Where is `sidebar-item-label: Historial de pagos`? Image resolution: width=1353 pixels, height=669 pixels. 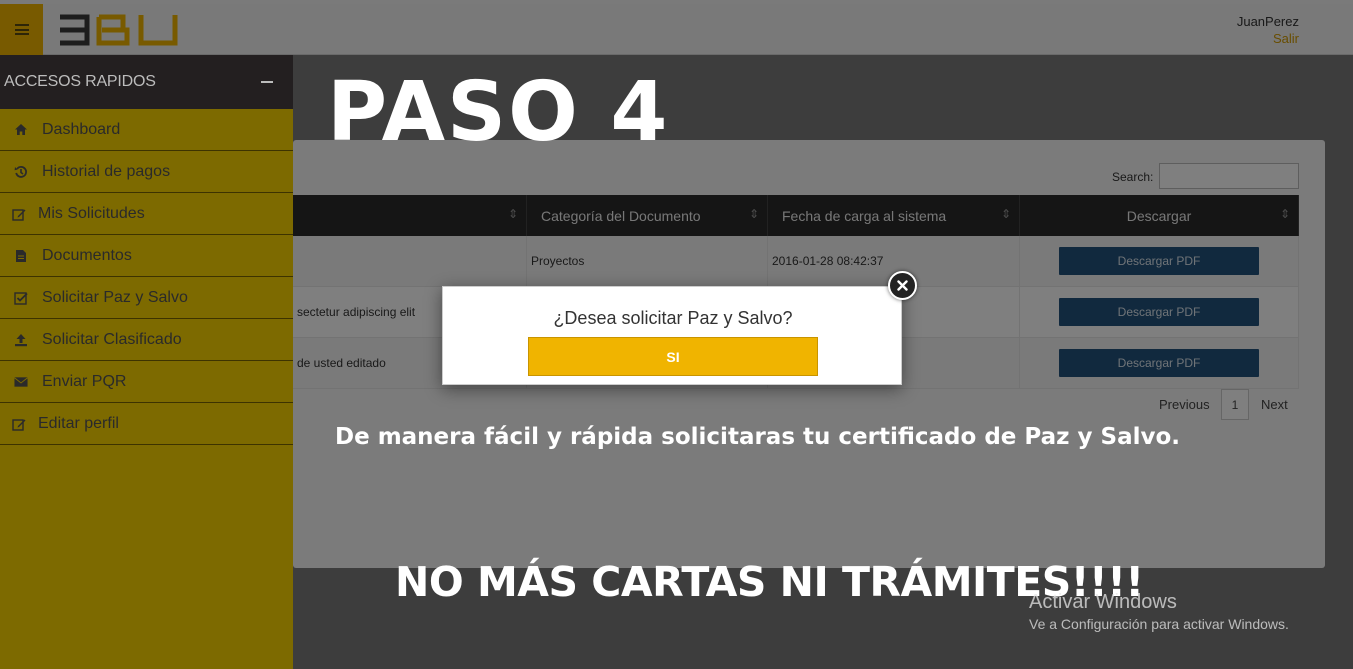
sidebar-item-label: Historial de pagos is located at coordinates (106, 171).